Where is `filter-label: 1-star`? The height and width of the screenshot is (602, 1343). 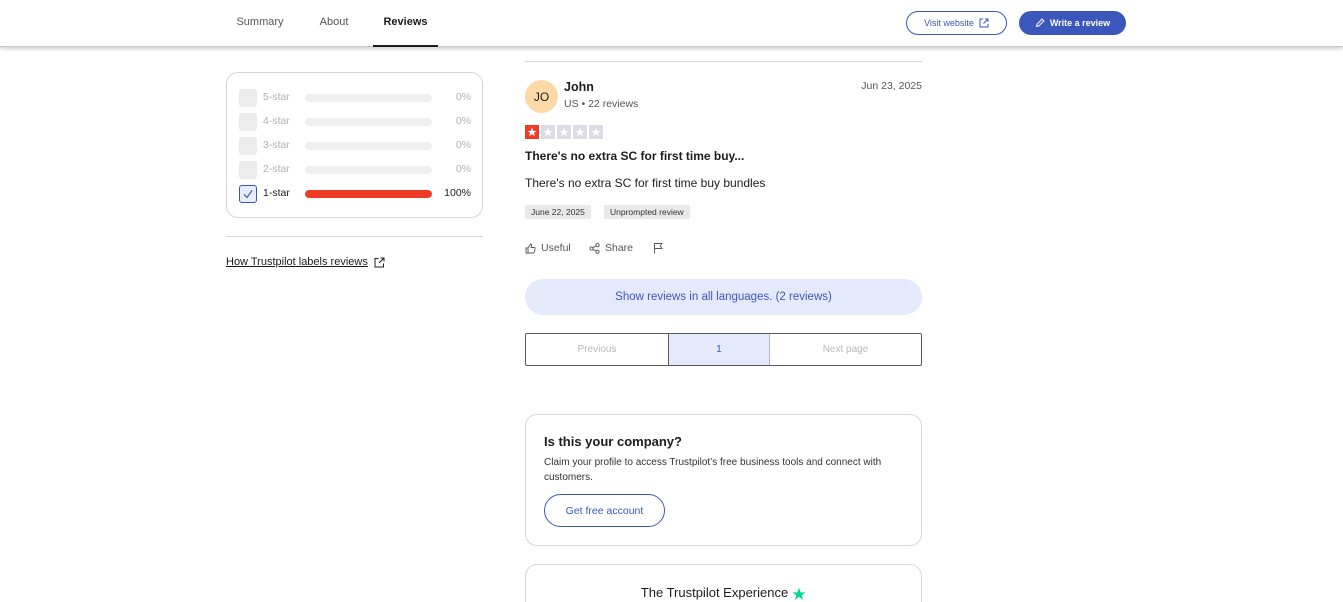 filter-label: 1-star is located at coordinates (276, 193).